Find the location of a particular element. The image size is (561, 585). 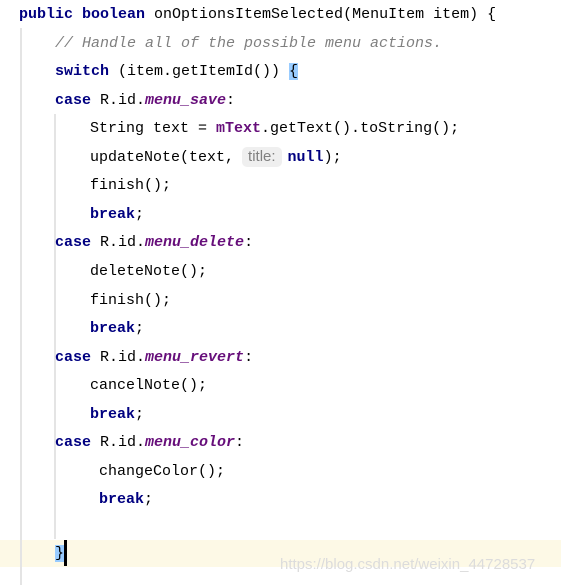

code-token: deleteNote(); is located at coordinates (149, 271).